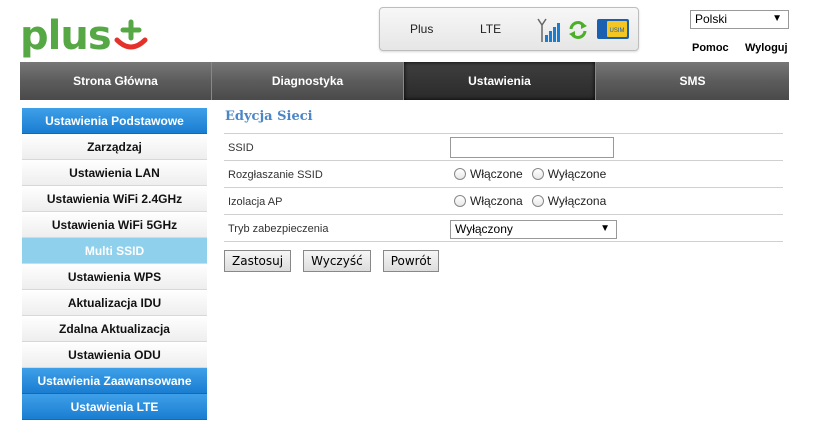 This screenshot has height=448, width=814. I want to click on main-nav: Strona Główna Diagnostyka Ustawienia SMS, so click(404, 81).